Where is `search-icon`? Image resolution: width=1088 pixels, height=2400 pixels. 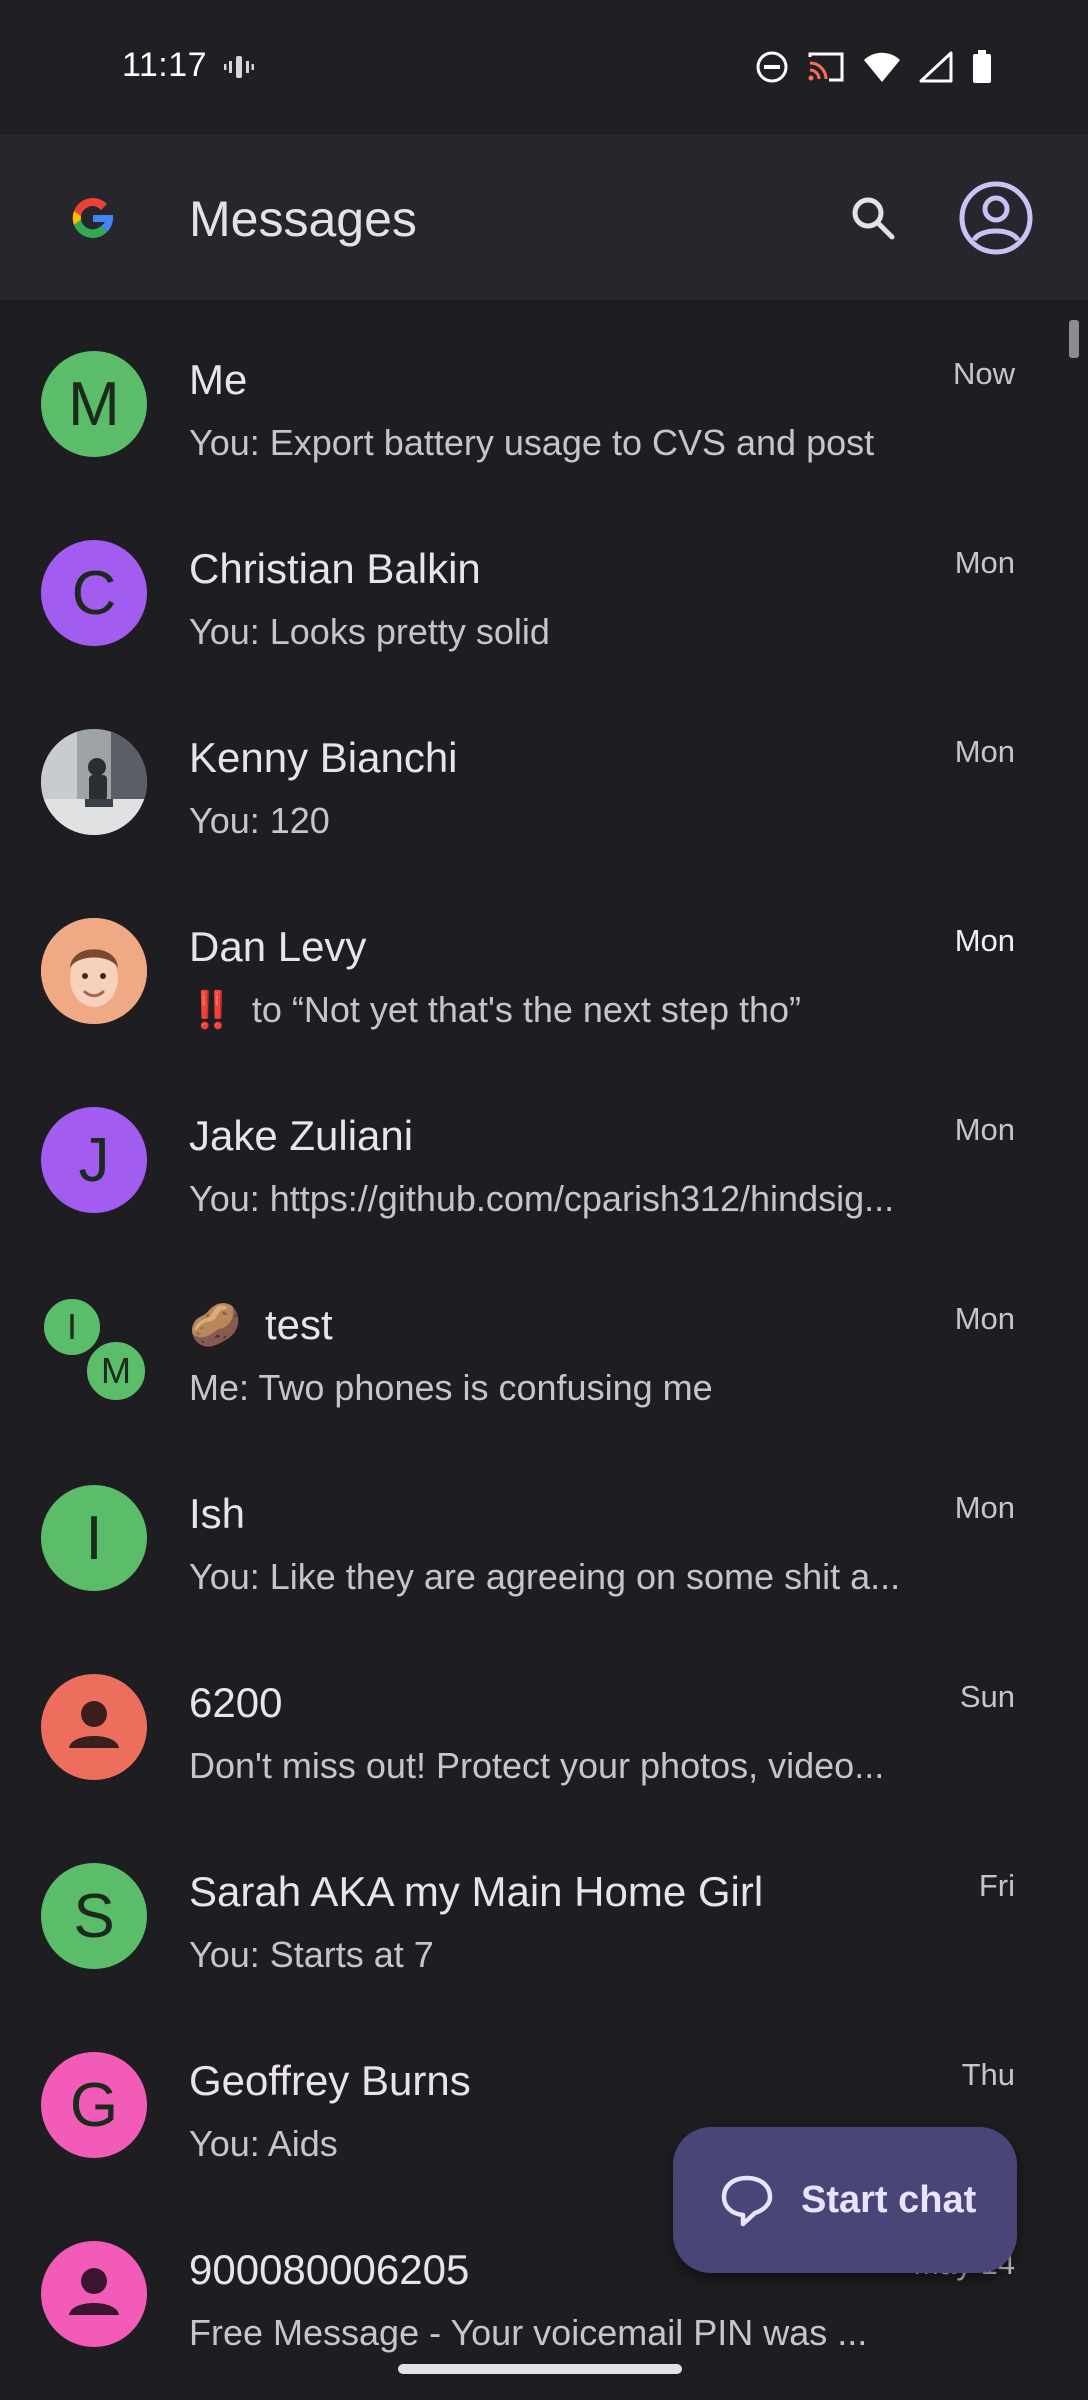
search-icon is located at coordinates (873, 218).